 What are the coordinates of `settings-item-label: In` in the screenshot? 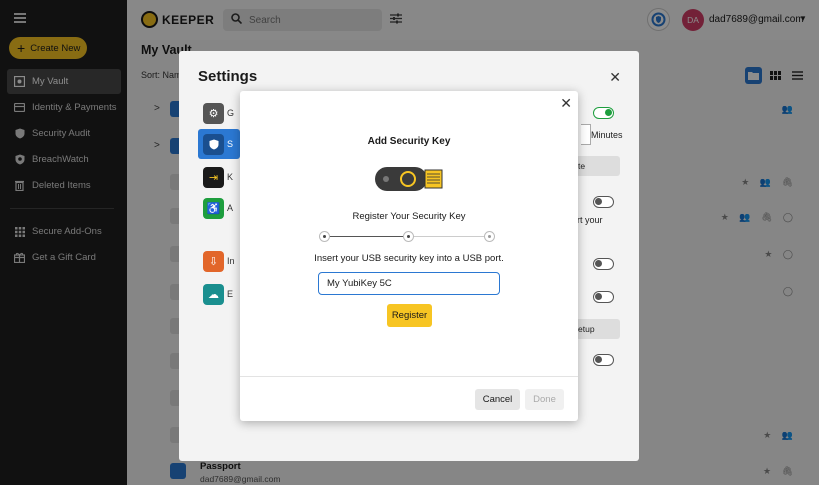 It's located at (231, 261).